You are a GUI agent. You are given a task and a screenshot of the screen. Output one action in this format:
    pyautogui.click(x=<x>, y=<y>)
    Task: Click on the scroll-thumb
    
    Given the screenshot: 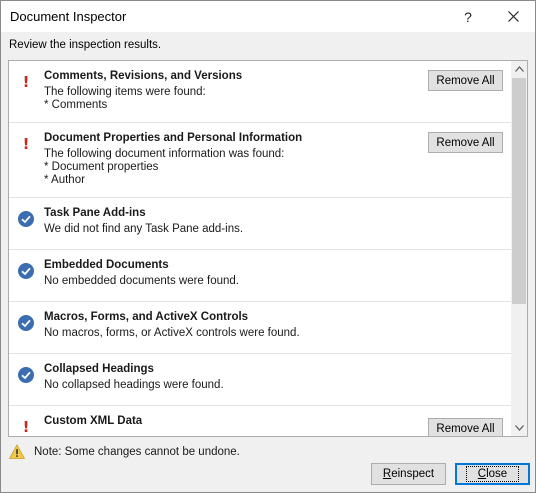 What is the action you would take?
    pyautogui.click(x=519, y=191)
    